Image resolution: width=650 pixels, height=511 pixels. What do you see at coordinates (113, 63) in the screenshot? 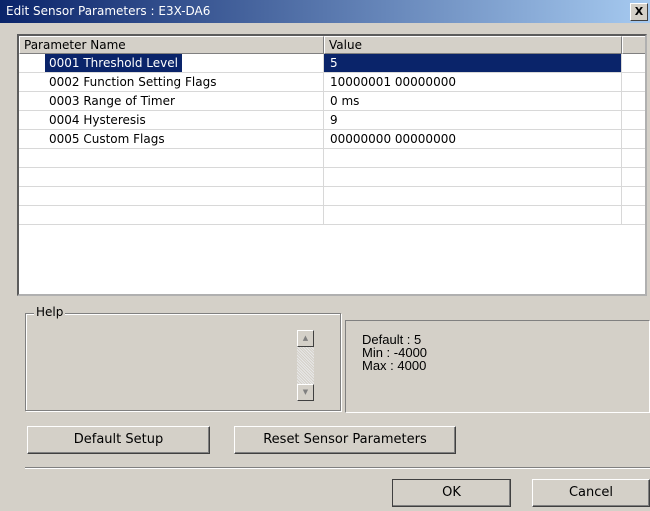
I see `parameter-name: 0001 Threshold Level` at bounding box center [113, 63].